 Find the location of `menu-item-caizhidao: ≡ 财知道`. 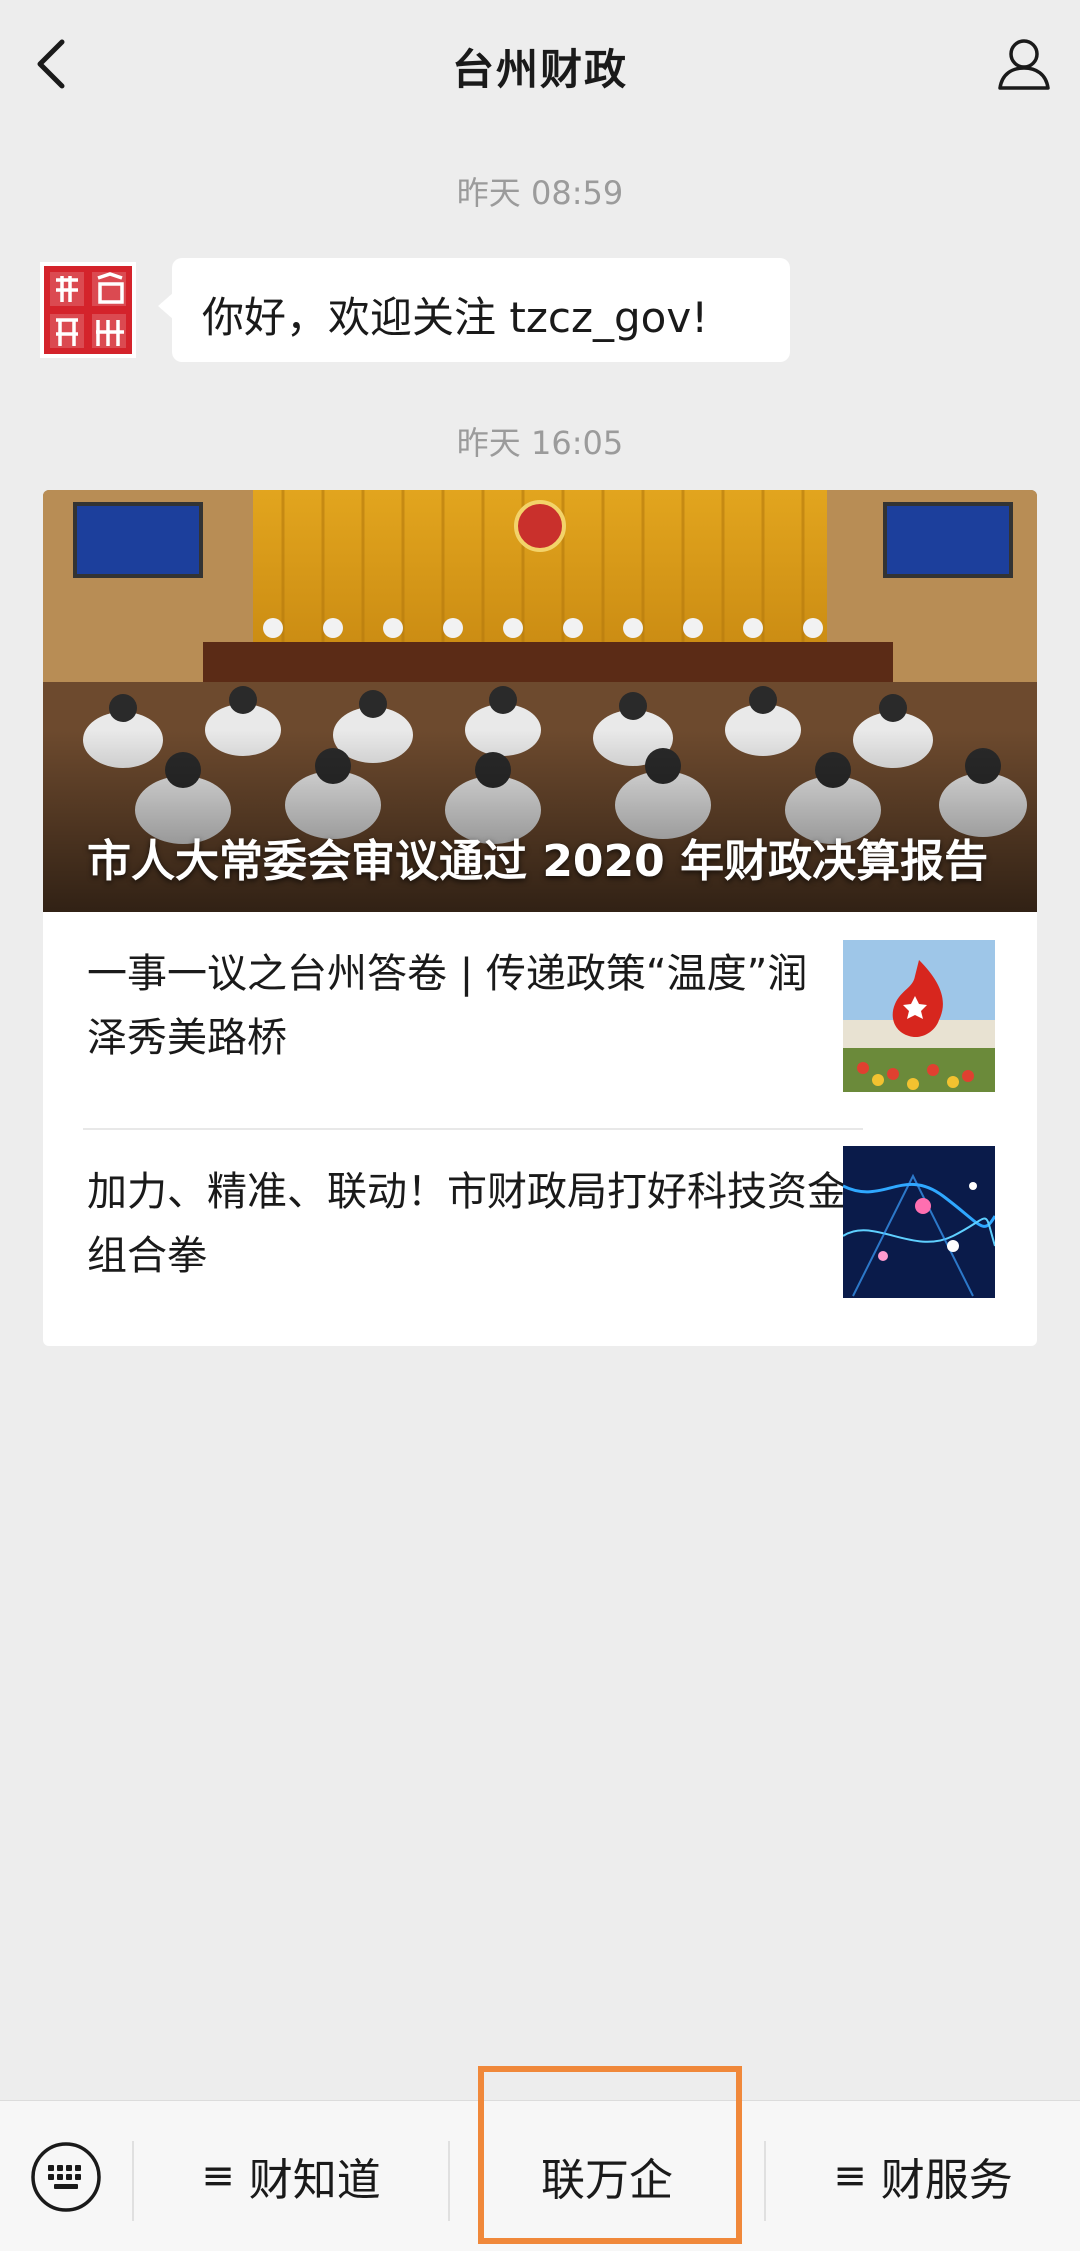

menu-item-caizhidao: ≡ 财知道 is located at coordinates (291, 2176).